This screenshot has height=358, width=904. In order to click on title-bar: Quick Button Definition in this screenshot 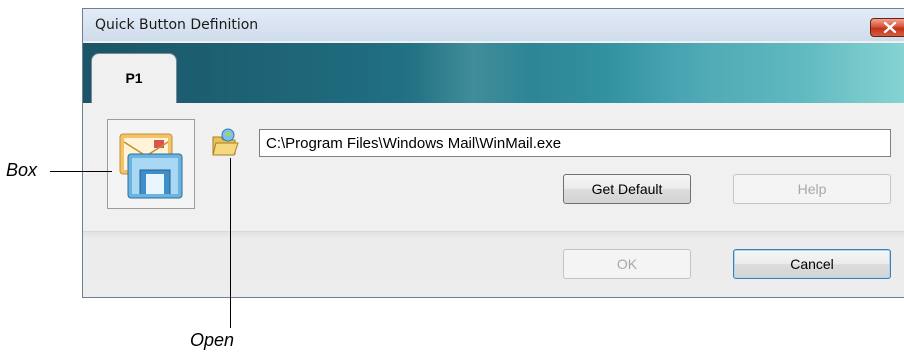, I will do `click(493, 25)`.